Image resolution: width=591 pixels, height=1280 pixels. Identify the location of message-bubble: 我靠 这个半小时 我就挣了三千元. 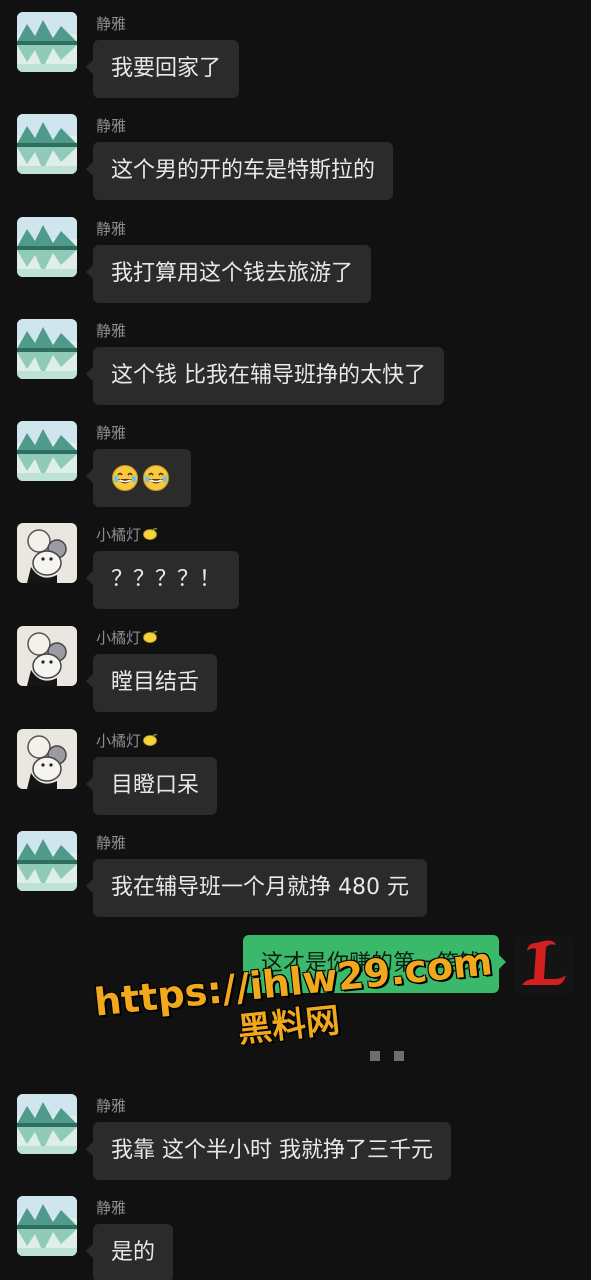
(268, 1151).